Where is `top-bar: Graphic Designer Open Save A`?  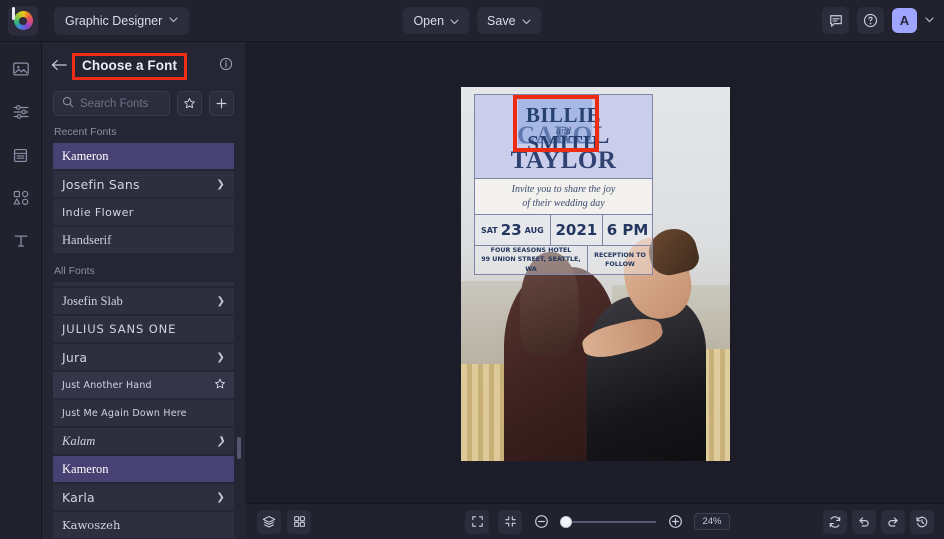
top-bar: Graphic Designer Open Save A is located at coordinates (472, 21).